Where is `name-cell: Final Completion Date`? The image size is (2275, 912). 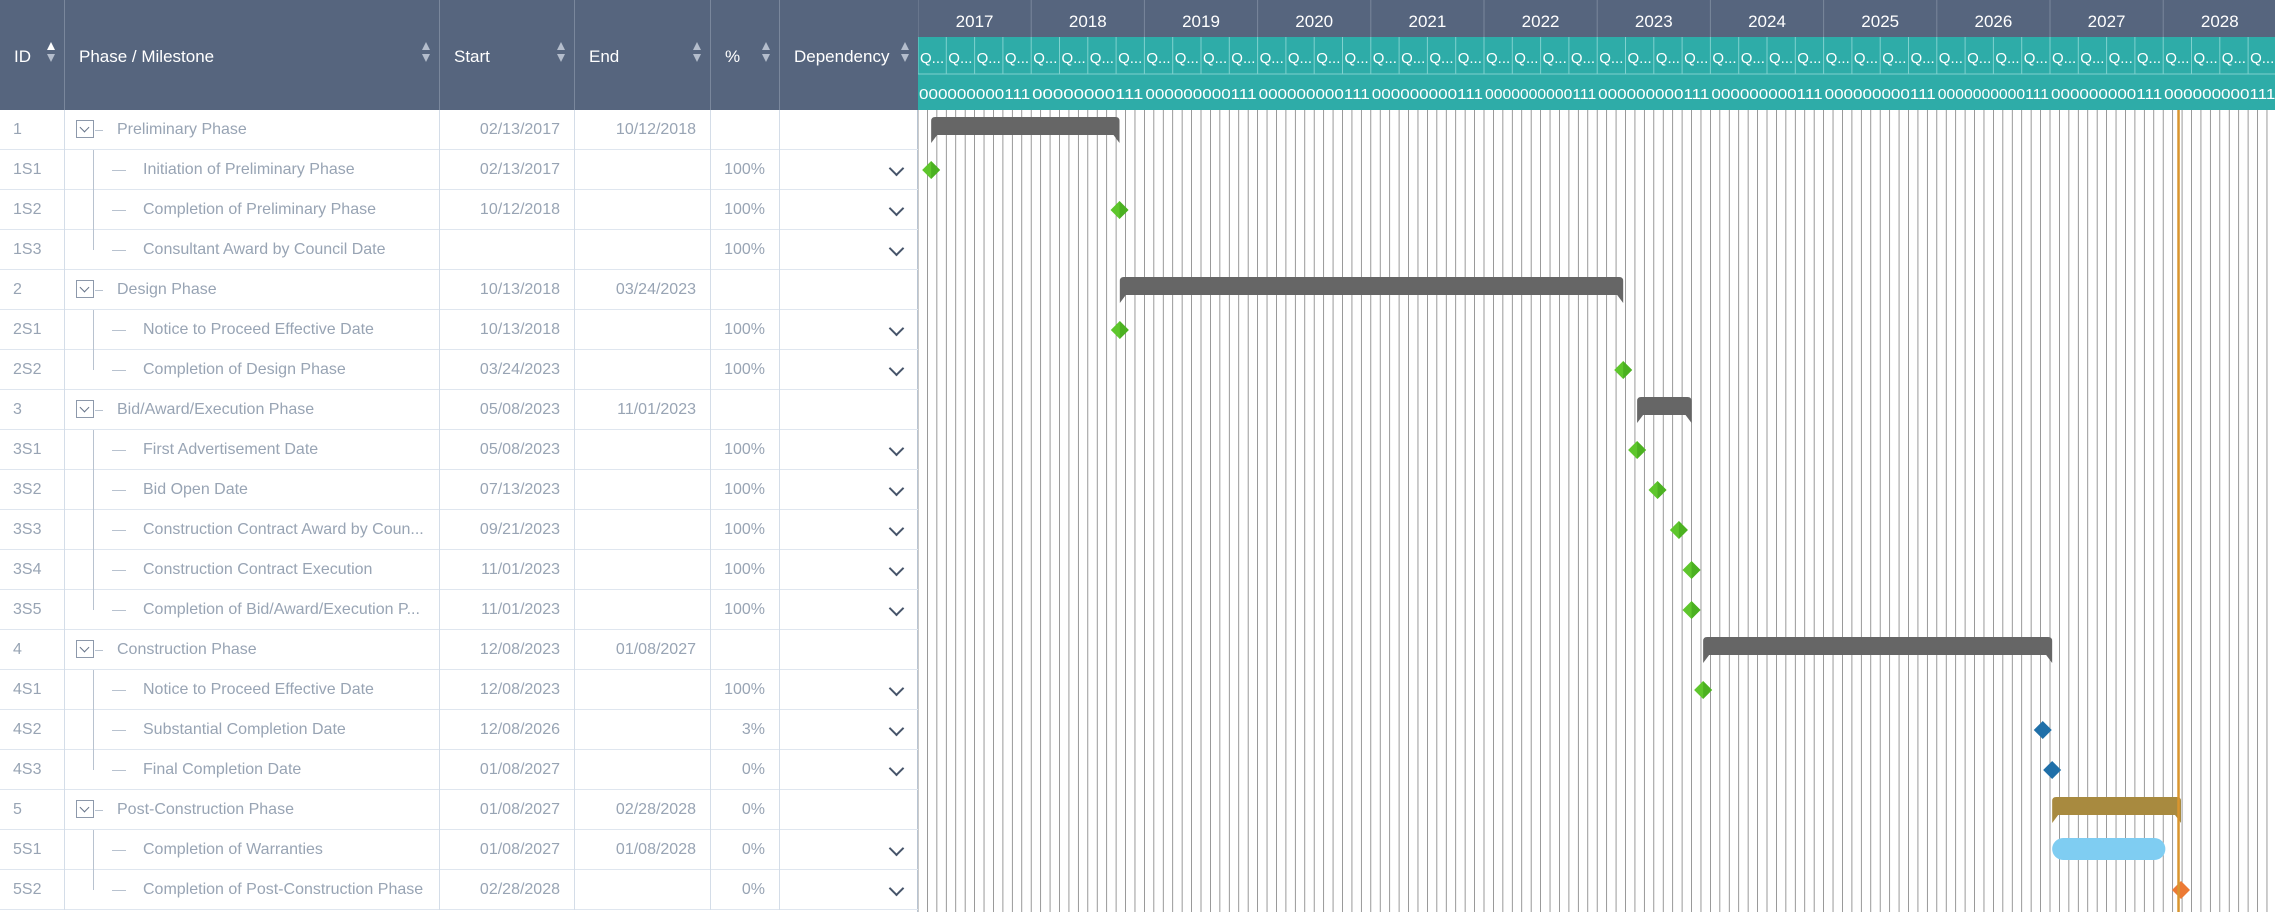 name-cell: Final Completion Date is located at coordinates (252, 770).